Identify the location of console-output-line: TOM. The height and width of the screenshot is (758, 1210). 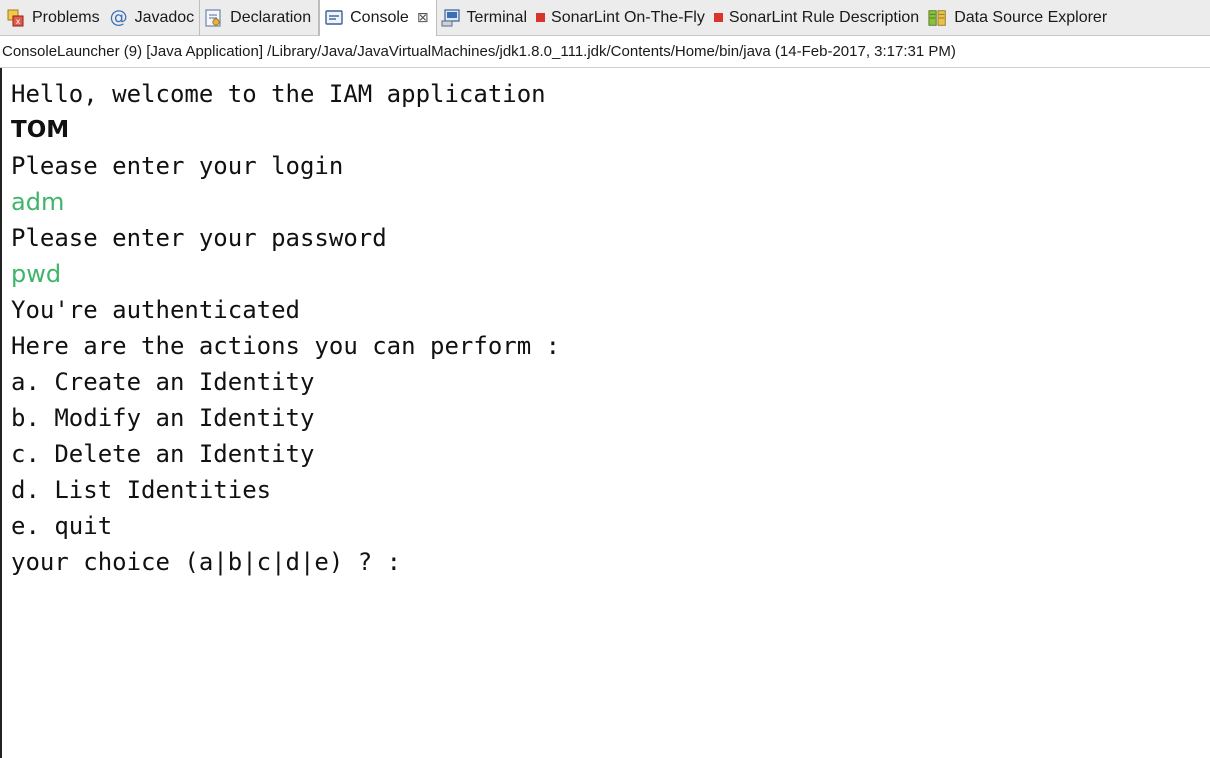
(40, 130).